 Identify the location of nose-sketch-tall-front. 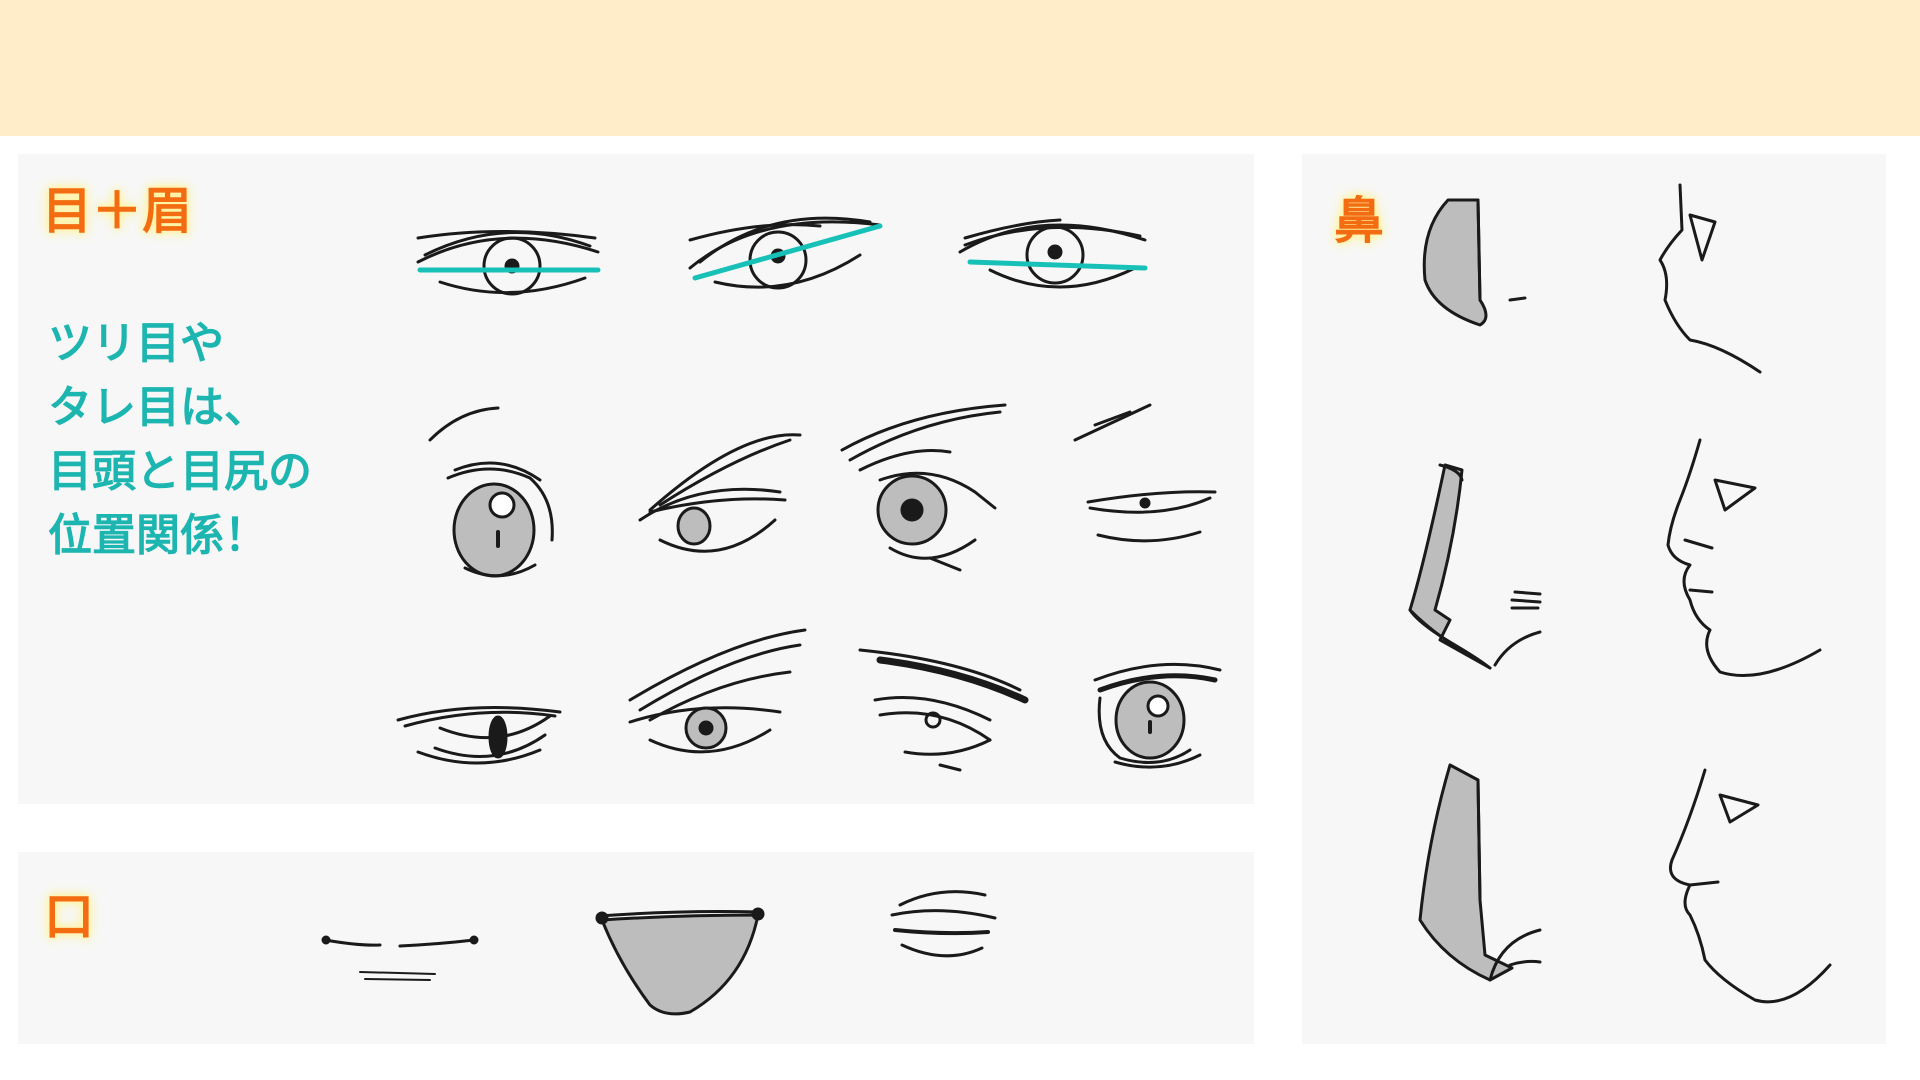
(1480, 872).